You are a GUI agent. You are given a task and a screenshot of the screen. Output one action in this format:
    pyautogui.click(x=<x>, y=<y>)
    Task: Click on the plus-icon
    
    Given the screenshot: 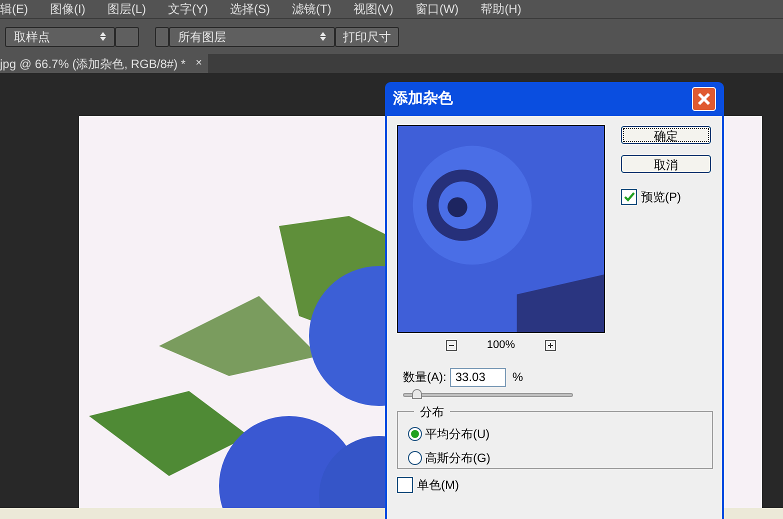 What is the action you would take?
    pyautogui.click(x=550, y=345)
    